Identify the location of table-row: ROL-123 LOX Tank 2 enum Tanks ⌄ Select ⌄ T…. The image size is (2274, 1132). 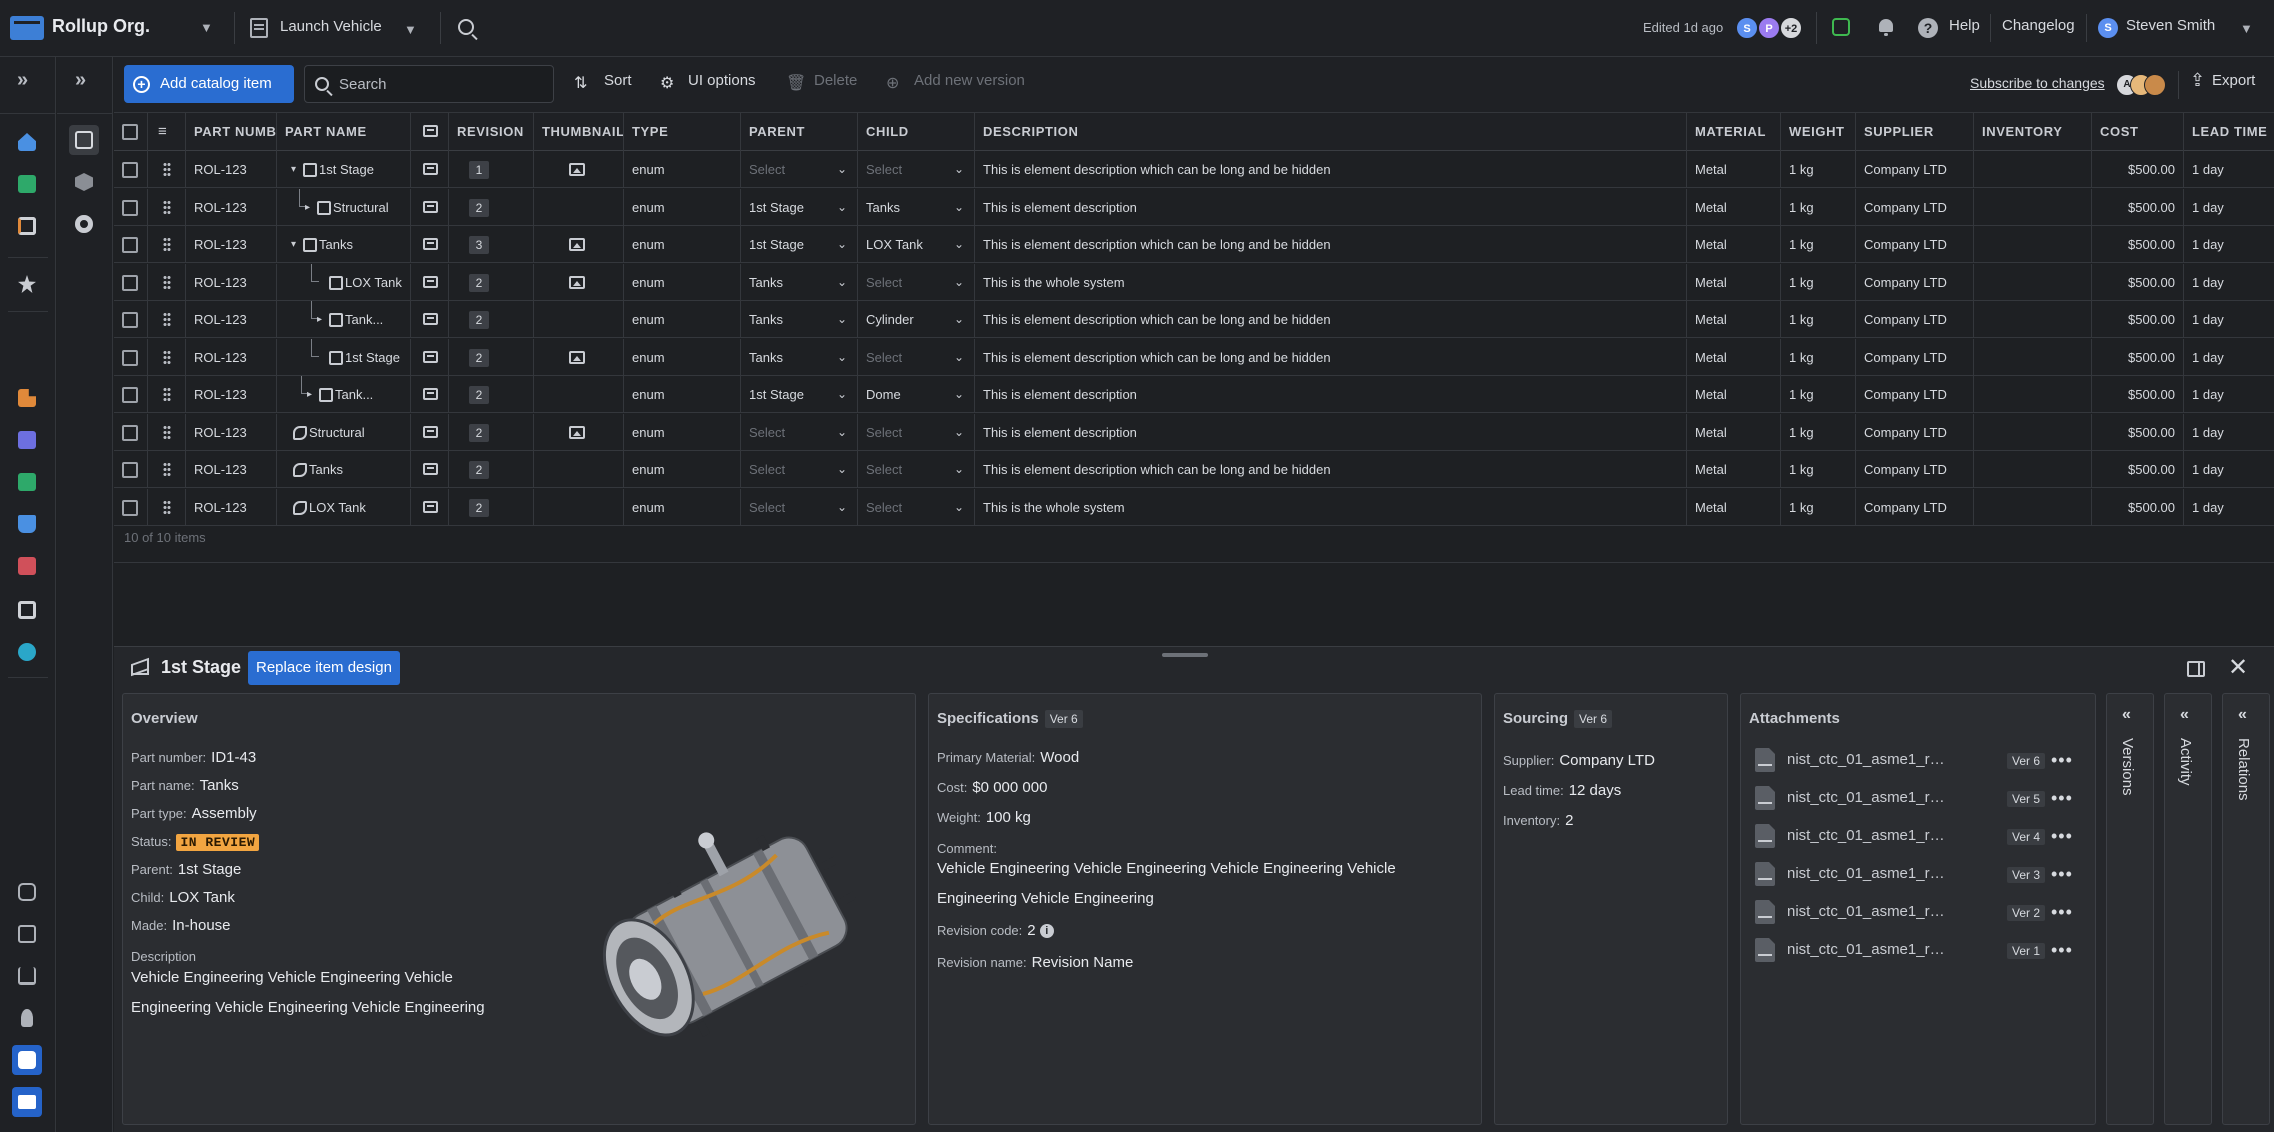
(1194, 282).